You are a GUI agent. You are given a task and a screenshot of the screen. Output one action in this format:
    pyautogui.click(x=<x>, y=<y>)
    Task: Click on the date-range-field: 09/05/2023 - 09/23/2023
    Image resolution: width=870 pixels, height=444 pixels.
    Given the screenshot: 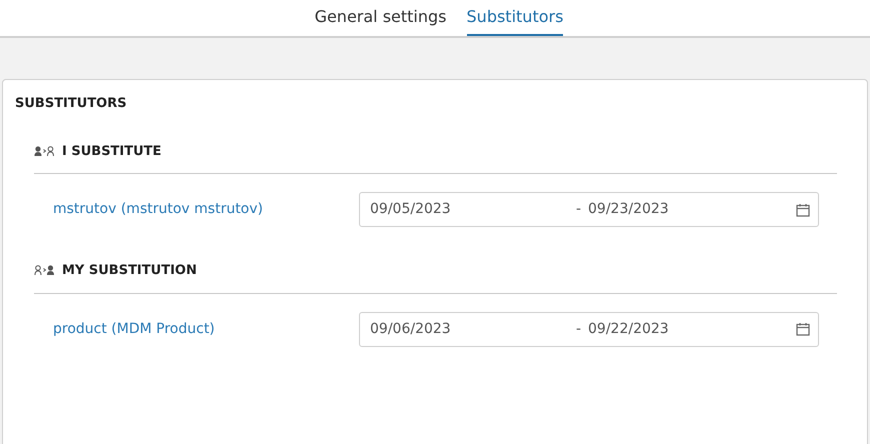 What is the action you would take?
    pyautogui.click(x=589, y=209)
    